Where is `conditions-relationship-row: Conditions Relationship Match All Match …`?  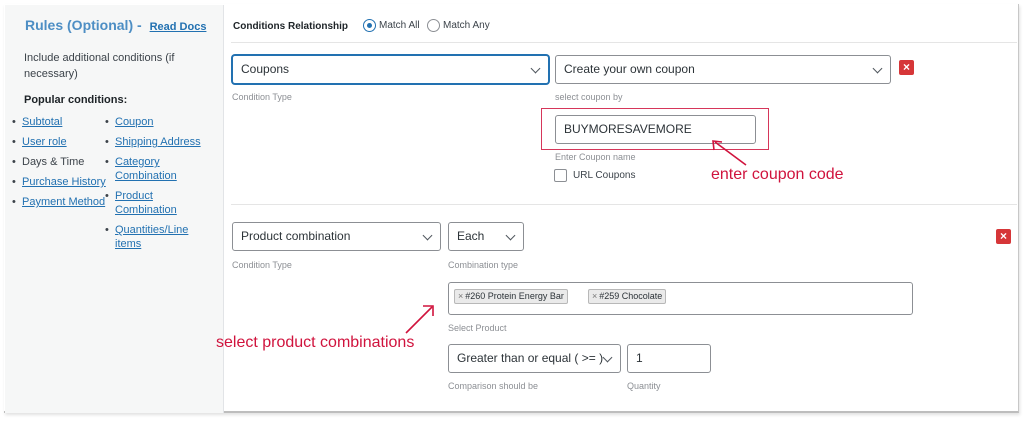 conditions-relationship-row: Conditions Relationship Match All Match … is located at coordinates (624, 24).